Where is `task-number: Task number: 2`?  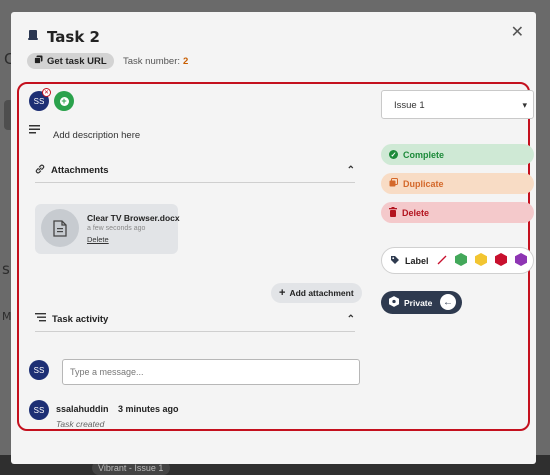 task-number: Task number: 2 is located at coordinates (155, 61).